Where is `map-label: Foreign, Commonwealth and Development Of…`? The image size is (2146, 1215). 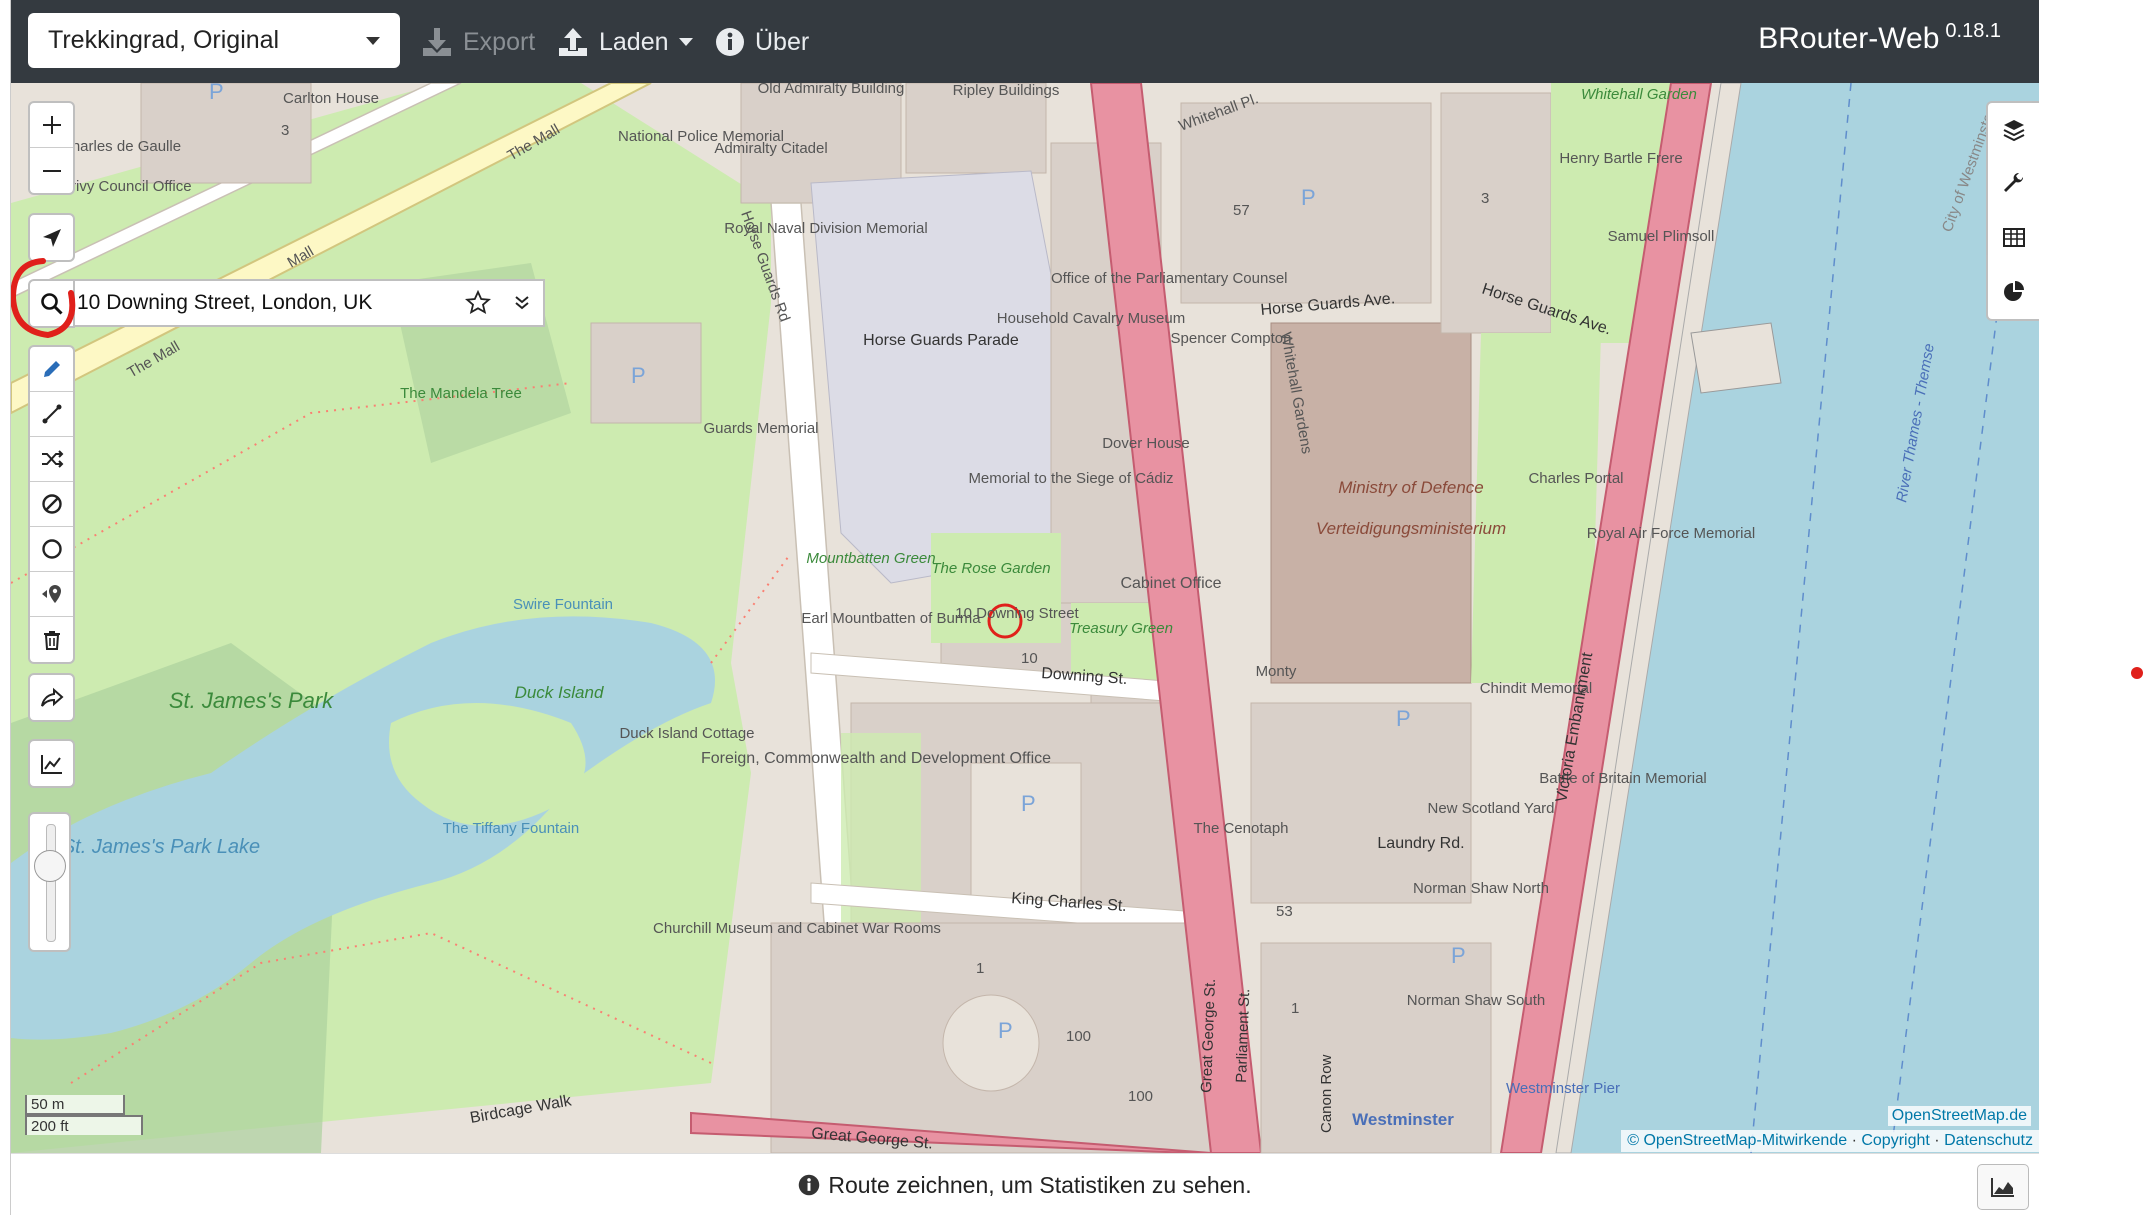 map-label: Foreign, Commonwealth and Development Of… is located at coordinates (876, 758).